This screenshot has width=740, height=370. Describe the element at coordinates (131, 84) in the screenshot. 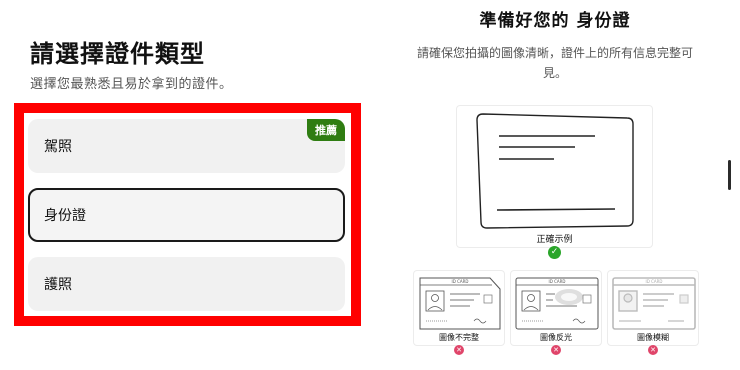

I see `page-subtitle: 選擇您最熟悉且易於拿到的證件。` at that location.